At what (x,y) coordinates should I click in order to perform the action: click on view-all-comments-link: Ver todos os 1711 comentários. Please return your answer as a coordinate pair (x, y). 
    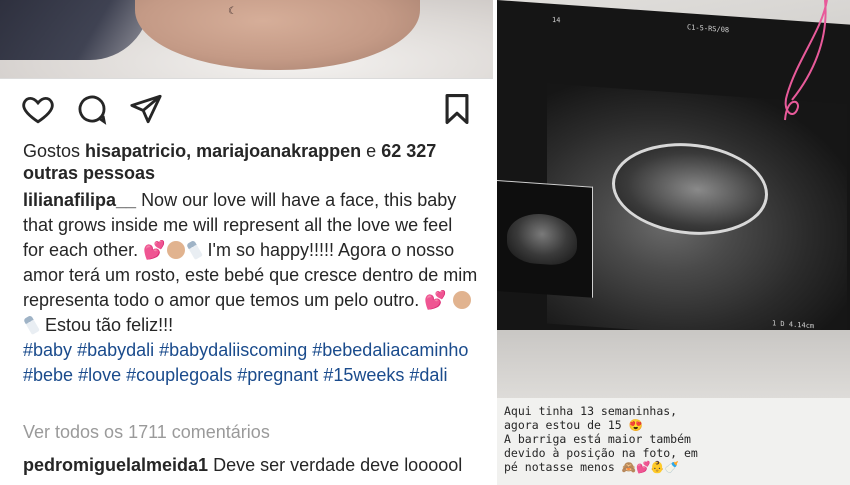
    Looking at the image, I should click on (146, 432).